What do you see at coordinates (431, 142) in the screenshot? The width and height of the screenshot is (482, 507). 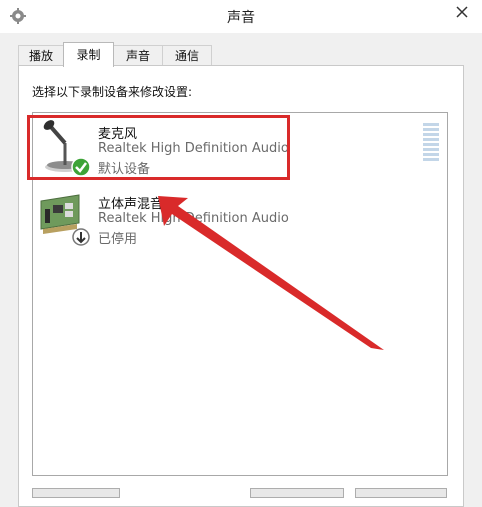 I see `level-meter` at bounding box center [431, 142].